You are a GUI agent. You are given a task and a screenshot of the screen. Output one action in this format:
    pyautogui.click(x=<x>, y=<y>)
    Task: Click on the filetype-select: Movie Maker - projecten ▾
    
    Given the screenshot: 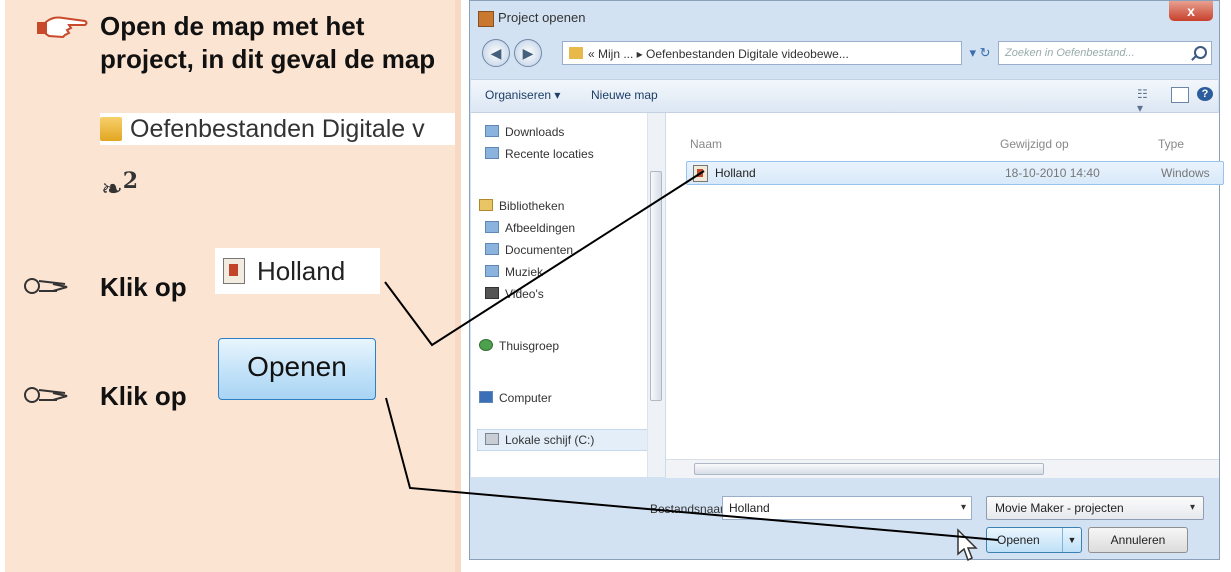 What is the action you would take?
    pyautogui.click(x=1095, y=508)
    